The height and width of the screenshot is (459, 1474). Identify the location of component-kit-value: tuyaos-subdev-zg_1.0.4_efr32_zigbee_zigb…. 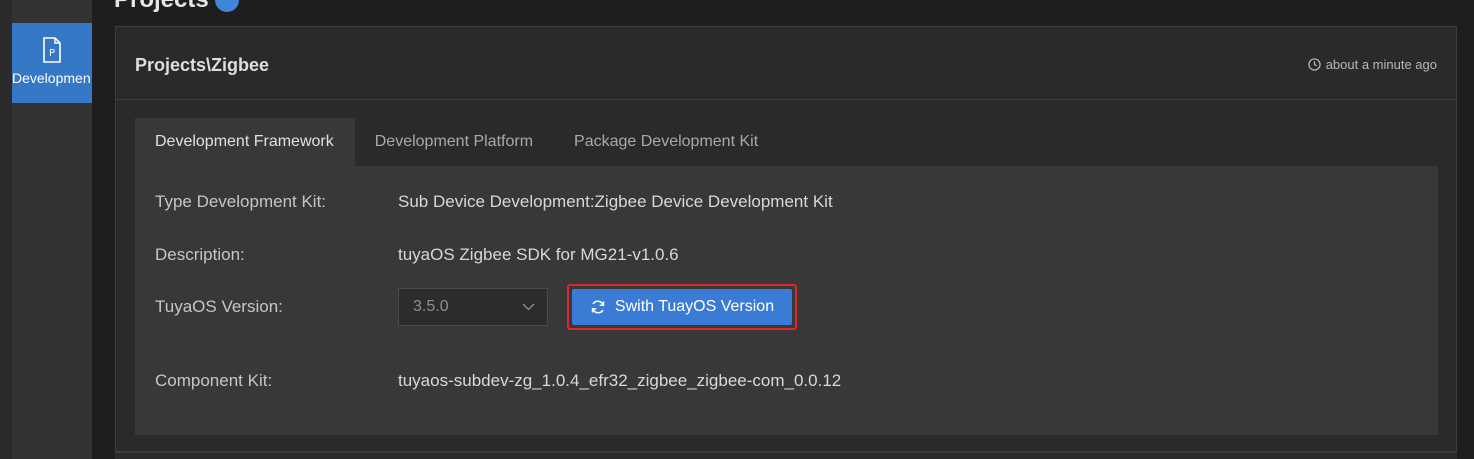
(620, 380).